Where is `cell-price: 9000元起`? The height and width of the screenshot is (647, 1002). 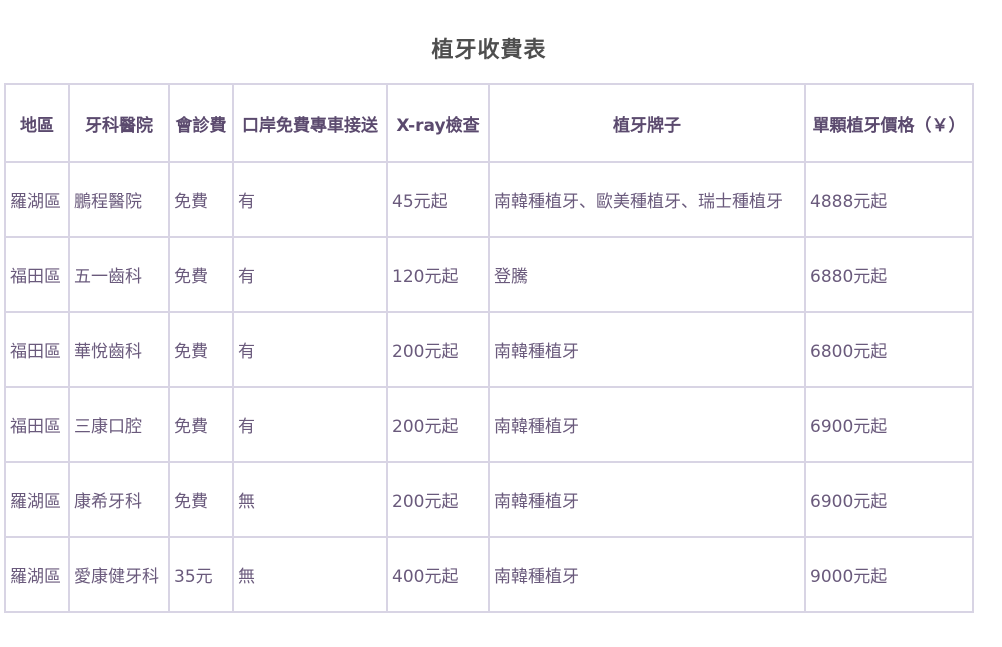
cell-price: 9000元起 is located at coordinates (889, 574).